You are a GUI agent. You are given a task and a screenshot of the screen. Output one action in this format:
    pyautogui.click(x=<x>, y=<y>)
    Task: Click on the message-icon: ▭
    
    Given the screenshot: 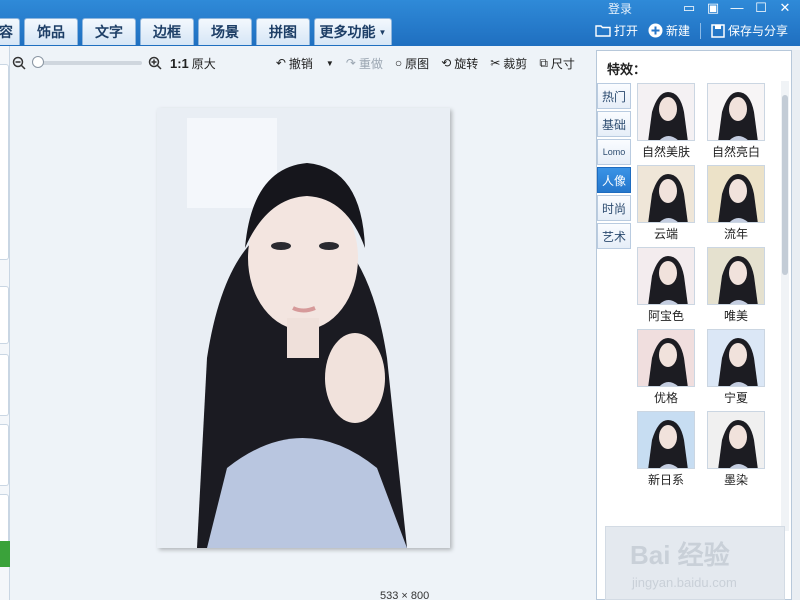 What is the action you would take?
    pyautogui.click(x=689, y=8)
    